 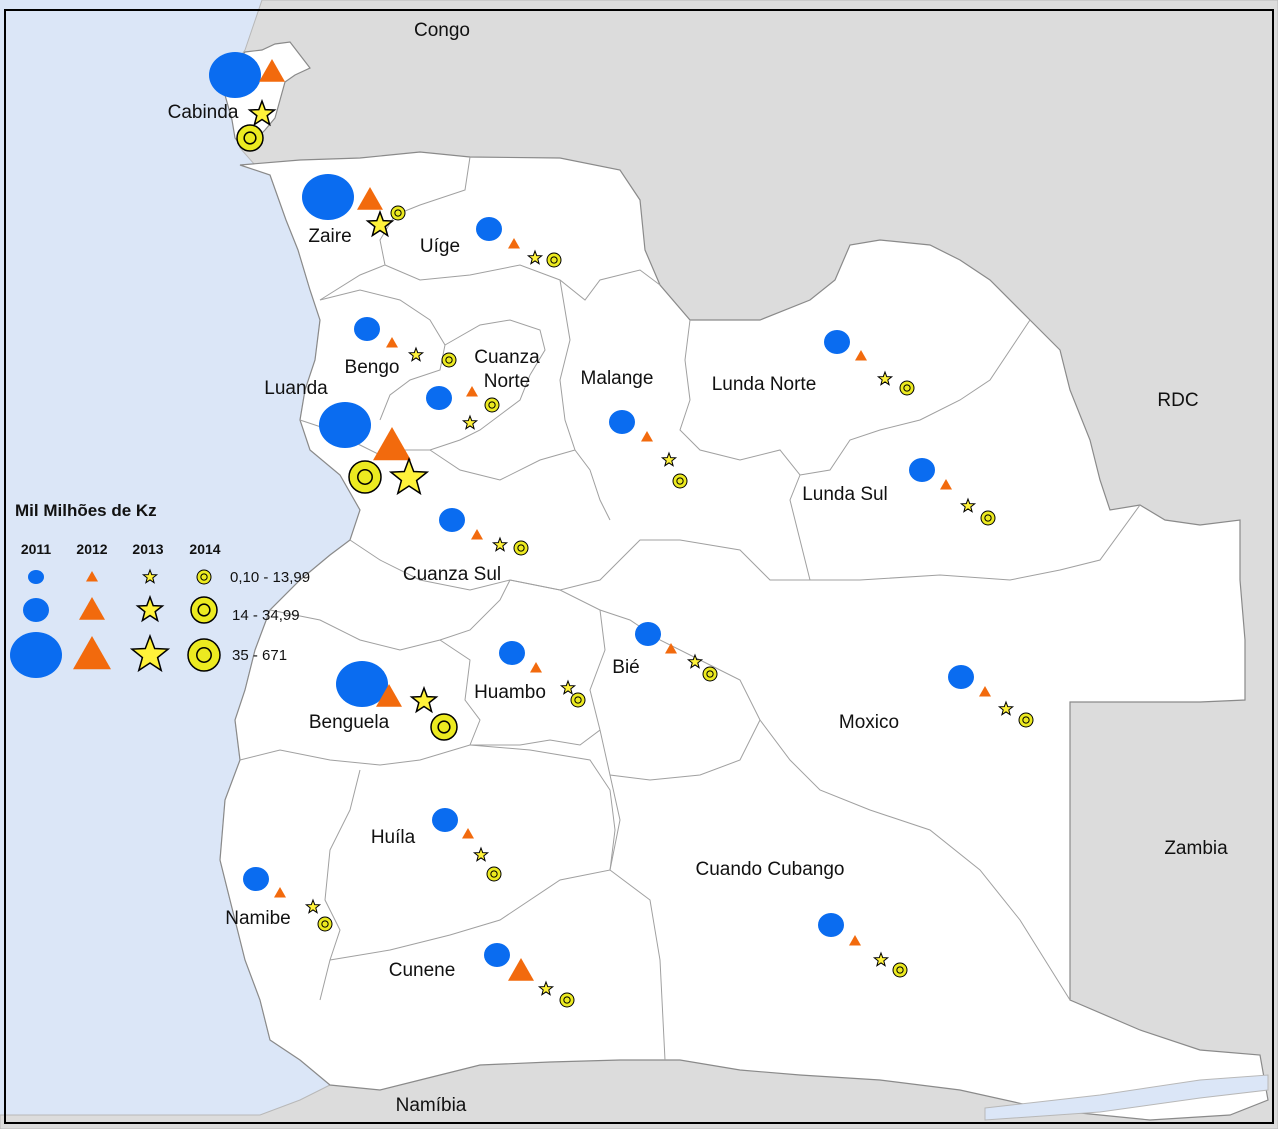 What do you see at coordinates (578, 700) in the screenshot?
I see `huambo-2014-ring` at bounding box center [578, 700].